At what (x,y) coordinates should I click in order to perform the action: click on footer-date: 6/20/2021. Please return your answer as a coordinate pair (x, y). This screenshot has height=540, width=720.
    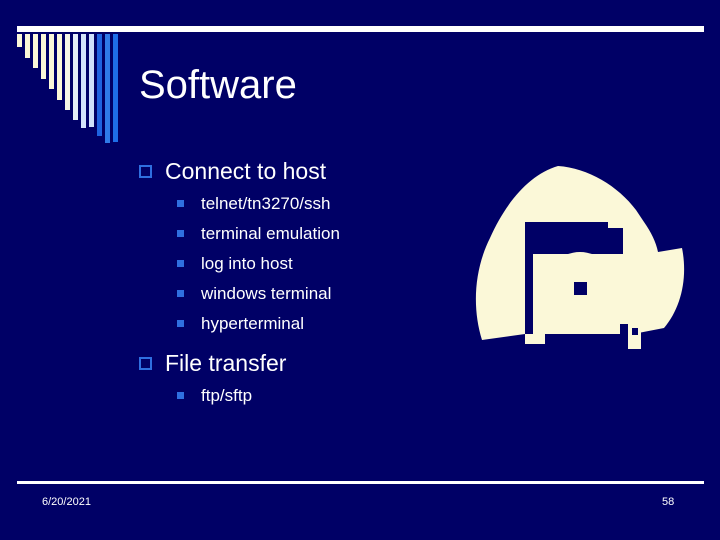
    Looking at the image, I should click on (66, 502).